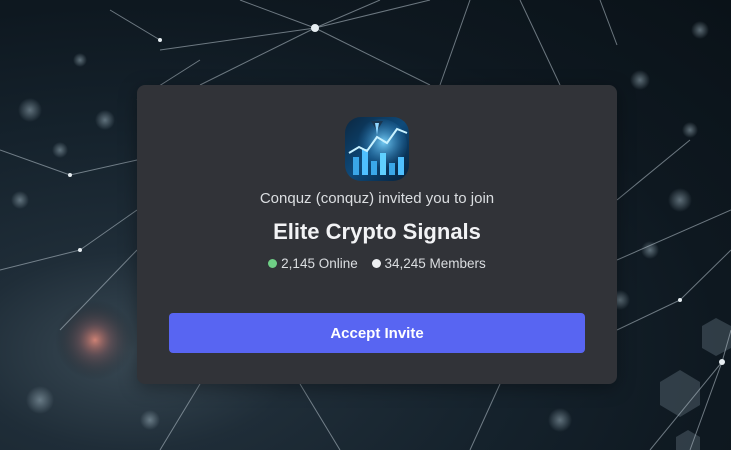 The width and height of the screenshot is (731, 450). Describe the element at coordinates (319, 263) in the screenshot. I see `online-count: 2,145 Online` at that location.